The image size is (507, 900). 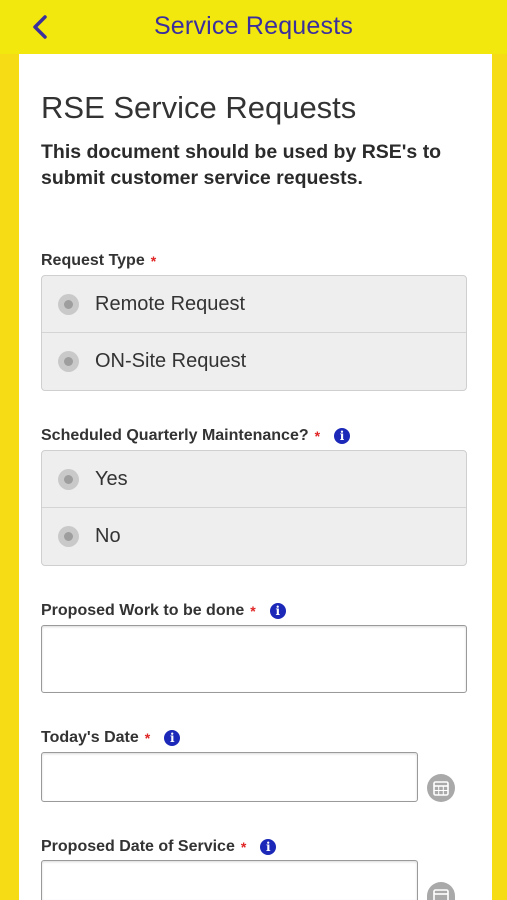 What do you see at coordinates (170, 303) in the screenshot?
I see `radio-option-label: Remote Request` at bounding box center [170, 303].